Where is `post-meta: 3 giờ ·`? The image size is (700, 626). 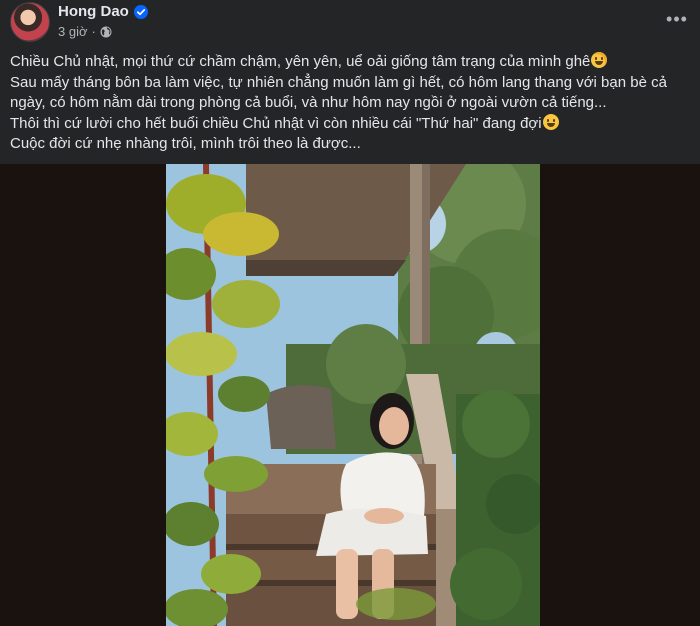 post-meta: 3 giờ · is located at coordinates (85, 31).